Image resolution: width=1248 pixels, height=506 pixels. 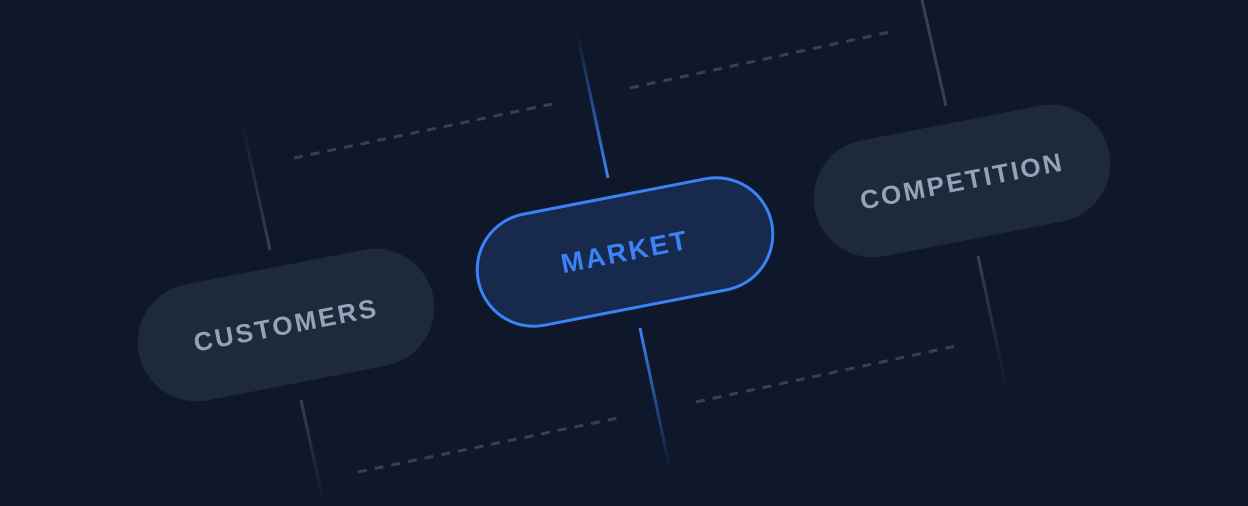 I want to click on connector-competition-top, so click(x=934, y=53).